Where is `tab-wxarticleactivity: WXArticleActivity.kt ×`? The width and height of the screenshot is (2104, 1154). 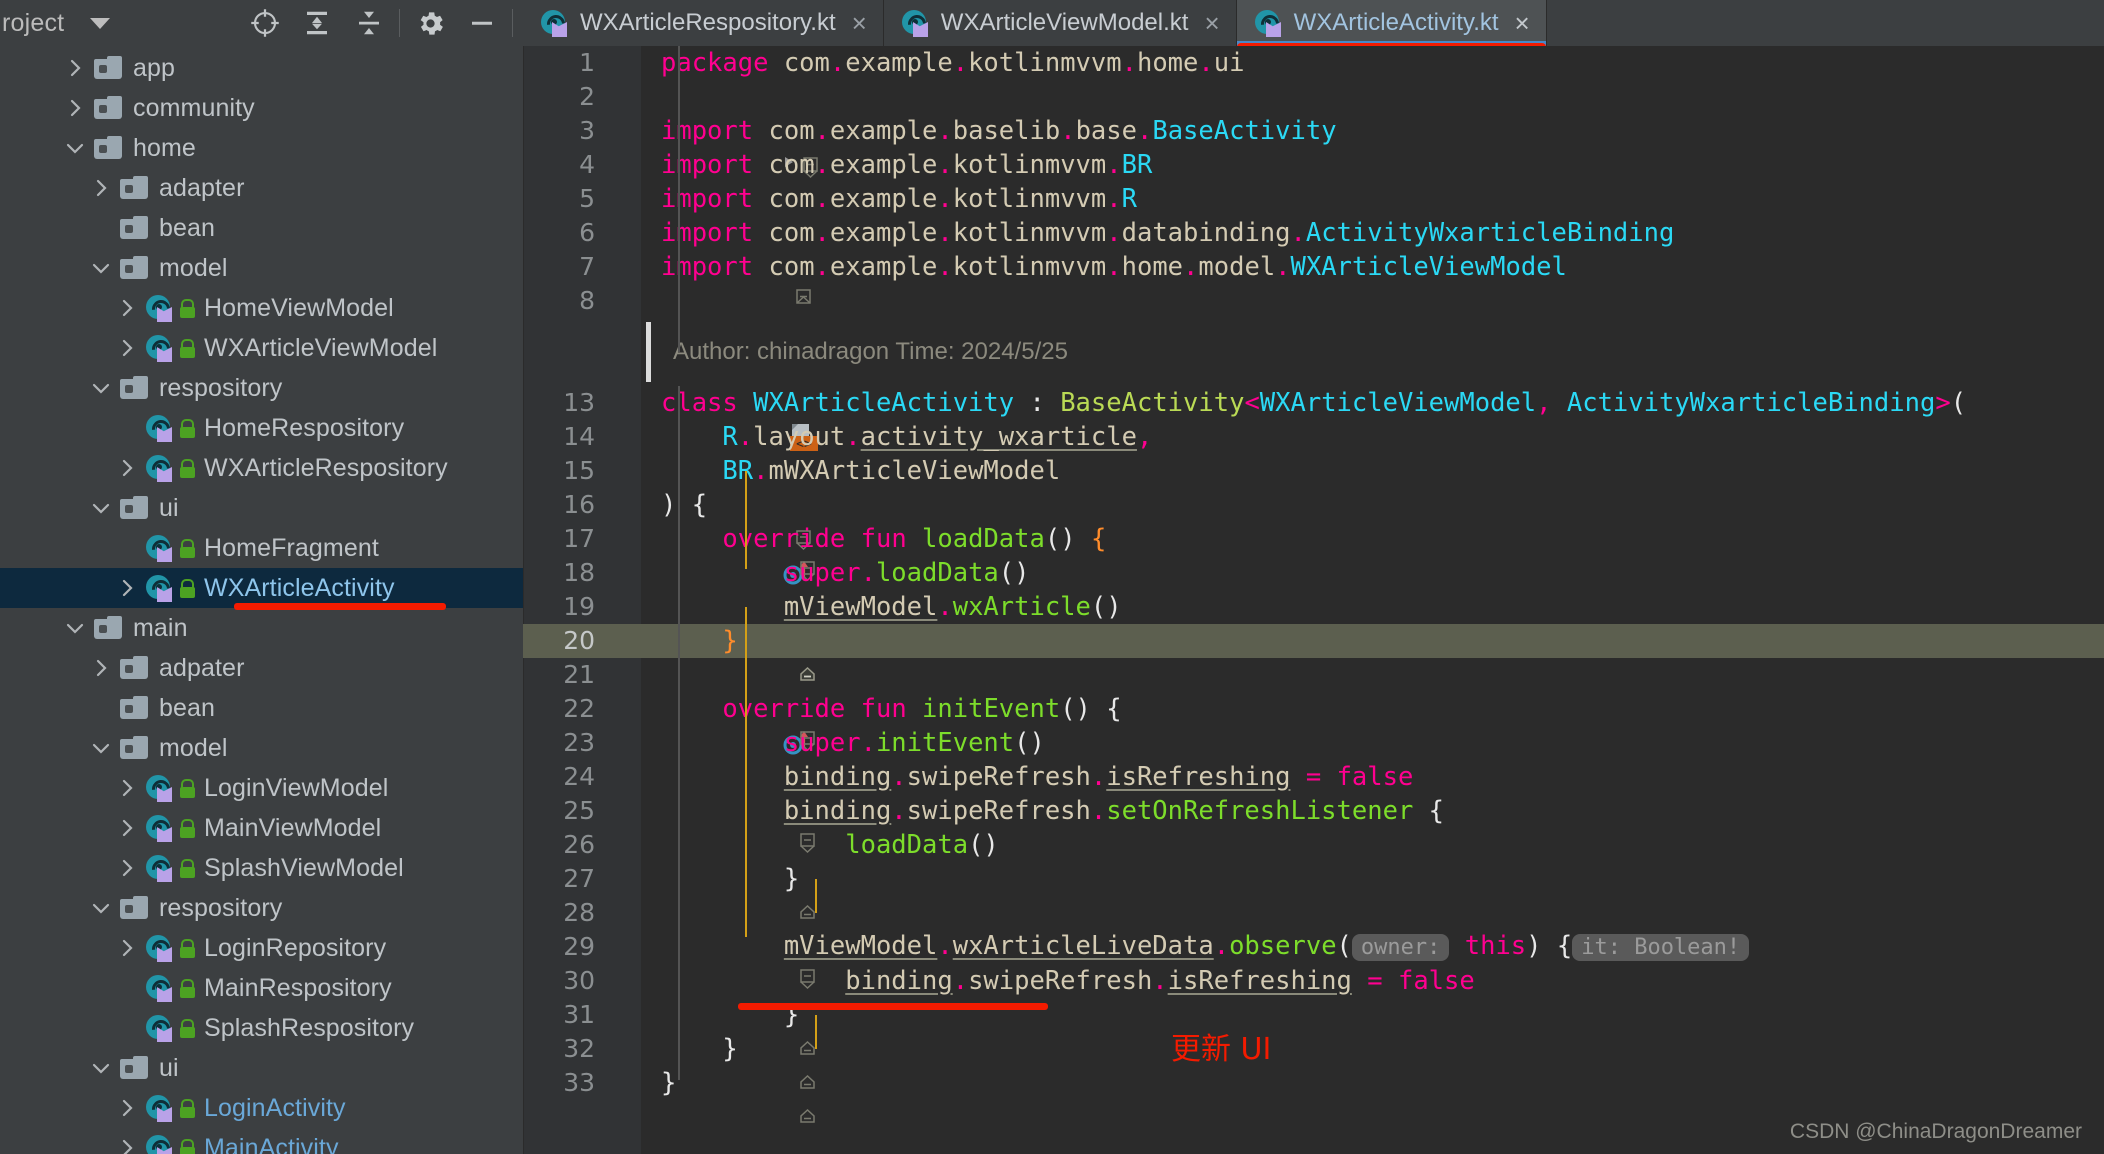 tab-wxarticleactivity: WXArticleActivity.kt × is located at coordinates (1391, 26).